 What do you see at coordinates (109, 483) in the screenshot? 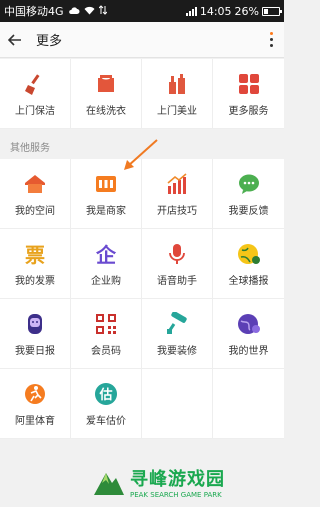
I see `peak-logo-icon` at bounding box center [109, 483].